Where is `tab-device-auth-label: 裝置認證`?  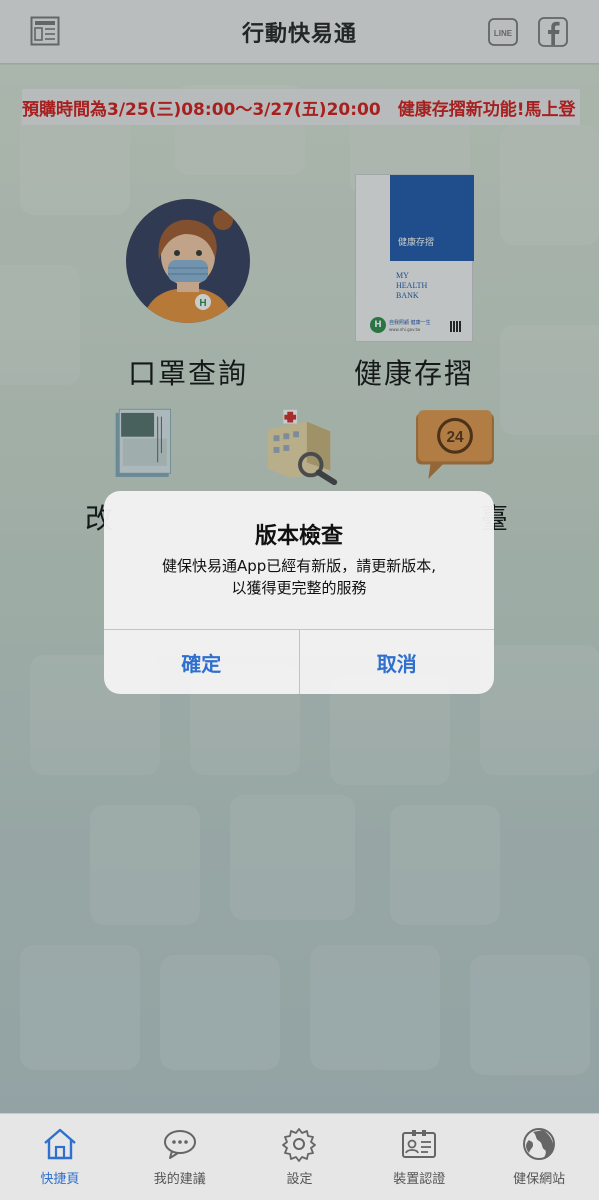 tab-device-auth-label: 裝置認證 is located at coordinates (419, 1179).